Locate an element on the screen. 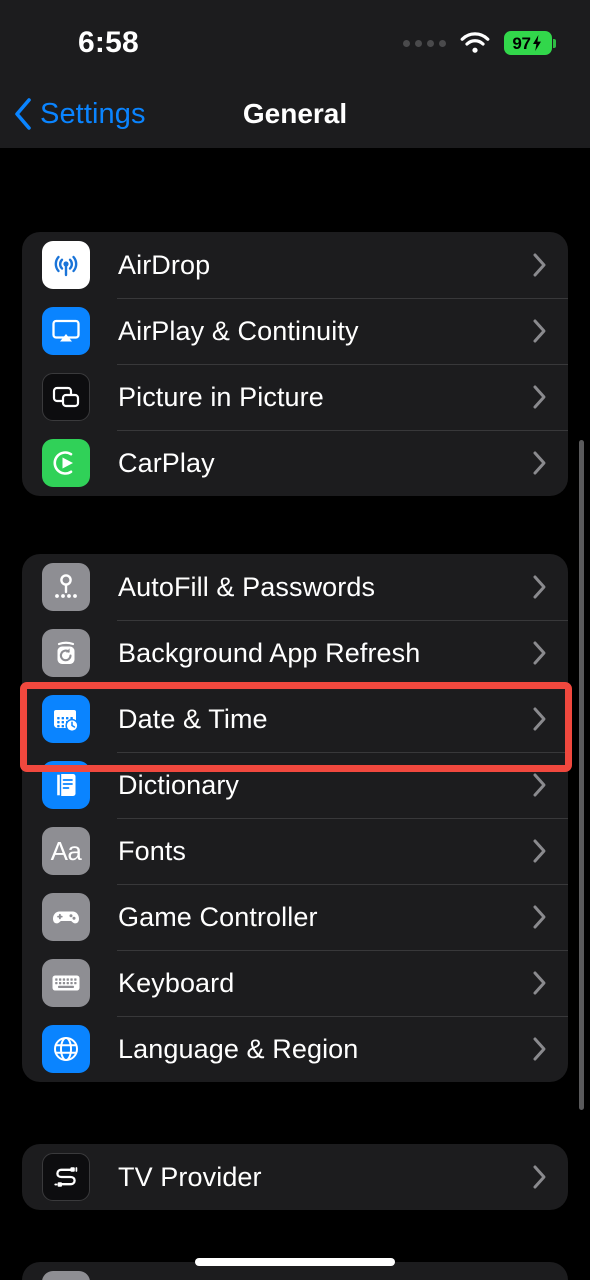  settings-row-autofill-passwords: AutoFill & Passwords is located at coordinates (295, 587).